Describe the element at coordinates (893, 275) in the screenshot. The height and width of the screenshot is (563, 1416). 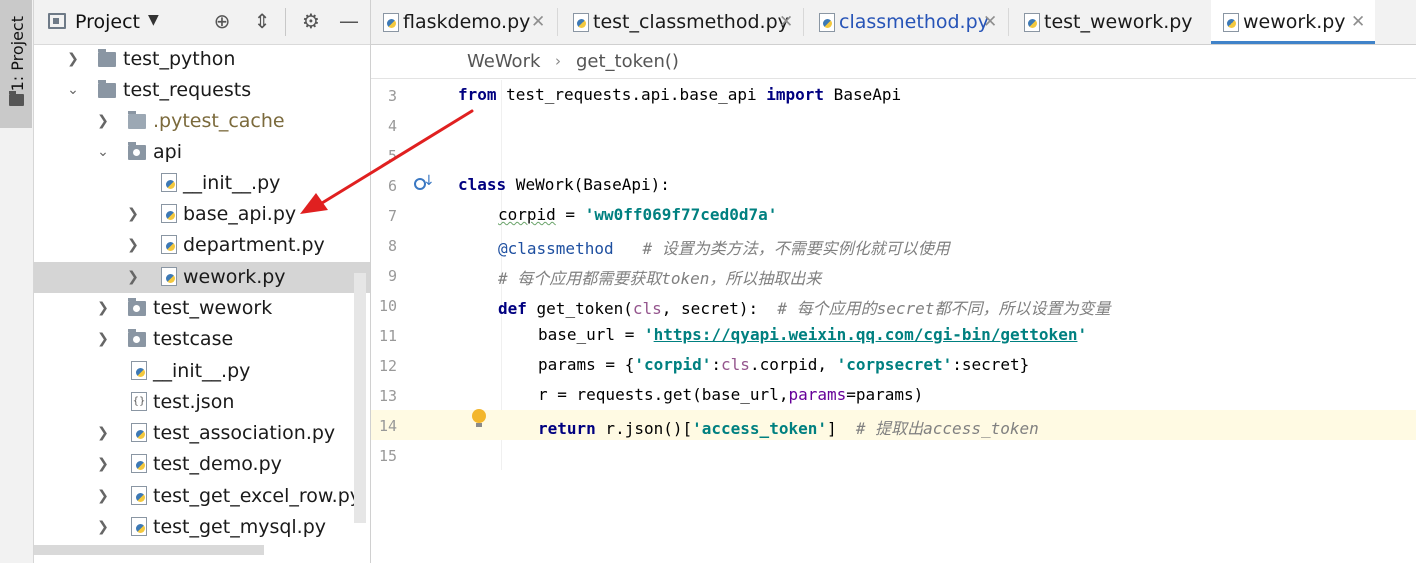
I see `code-line: 9 # 每个应用都需要获取token，所以抽取出来` at that location.